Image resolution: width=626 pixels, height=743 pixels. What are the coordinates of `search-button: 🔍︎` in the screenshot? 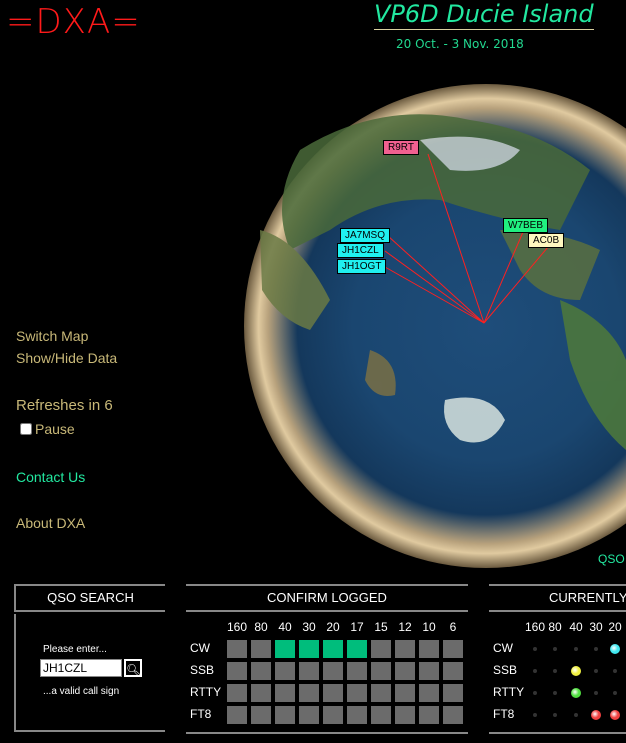 It's located at (133, 668).